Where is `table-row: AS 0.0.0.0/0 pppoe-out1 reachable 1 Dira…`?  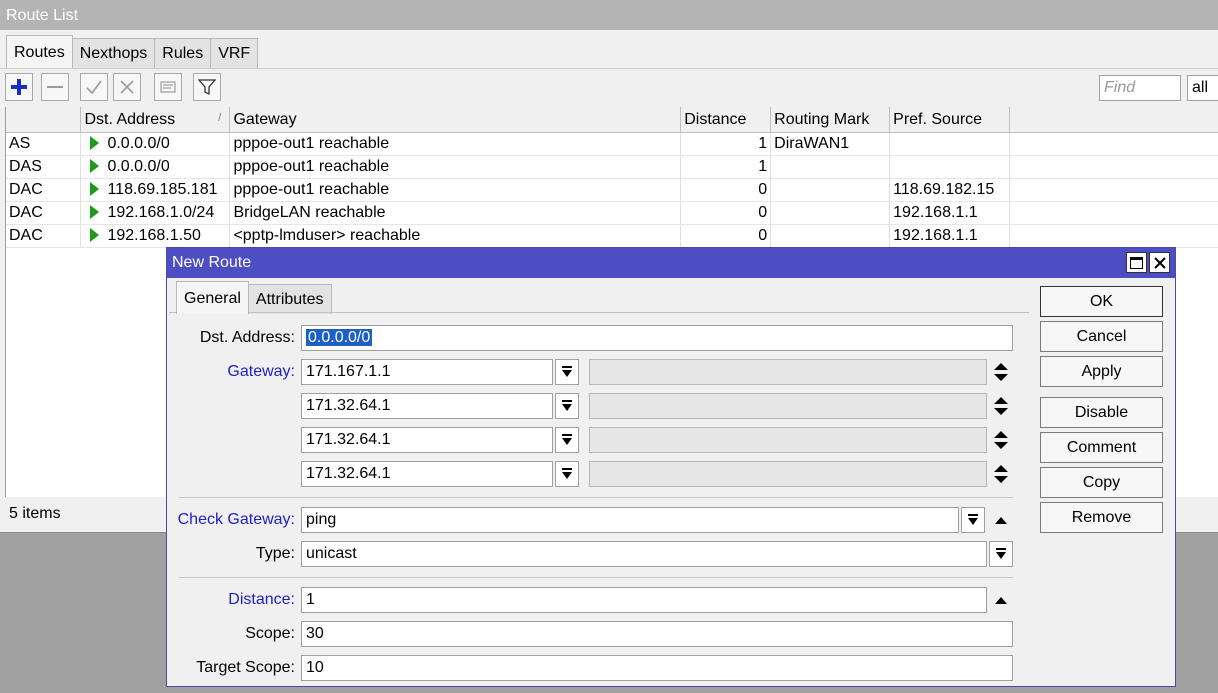 table-row: AS 0.0.0.0/0 pppoe-out1 reachable 1 Dira… is located at coordinates (612, 144).